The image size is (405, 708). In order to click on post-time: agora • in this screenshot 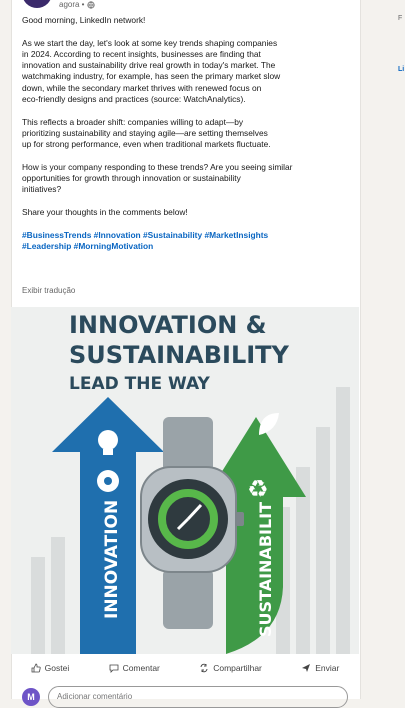, I will do `click(72, 4)`.